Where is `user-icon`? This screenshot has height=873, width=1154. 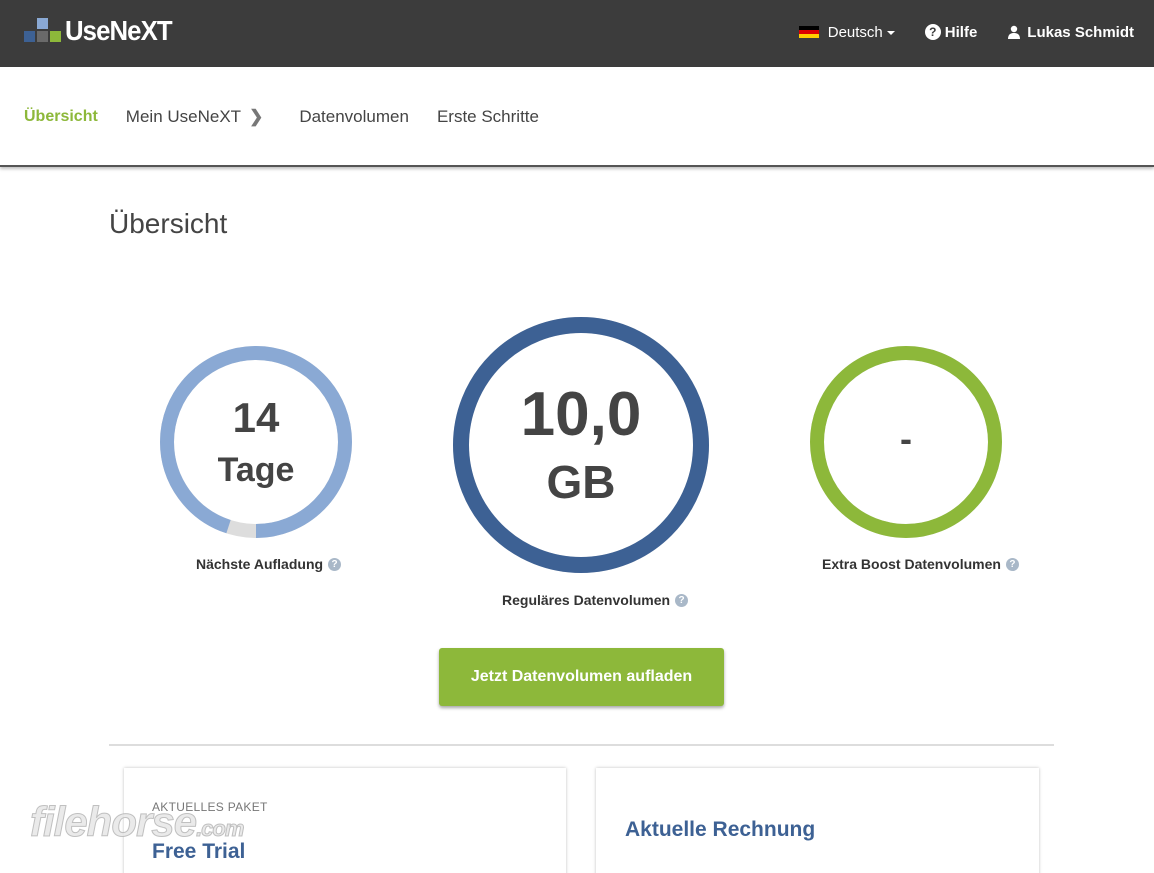
user-icon is located at coordinates (1014, 32).